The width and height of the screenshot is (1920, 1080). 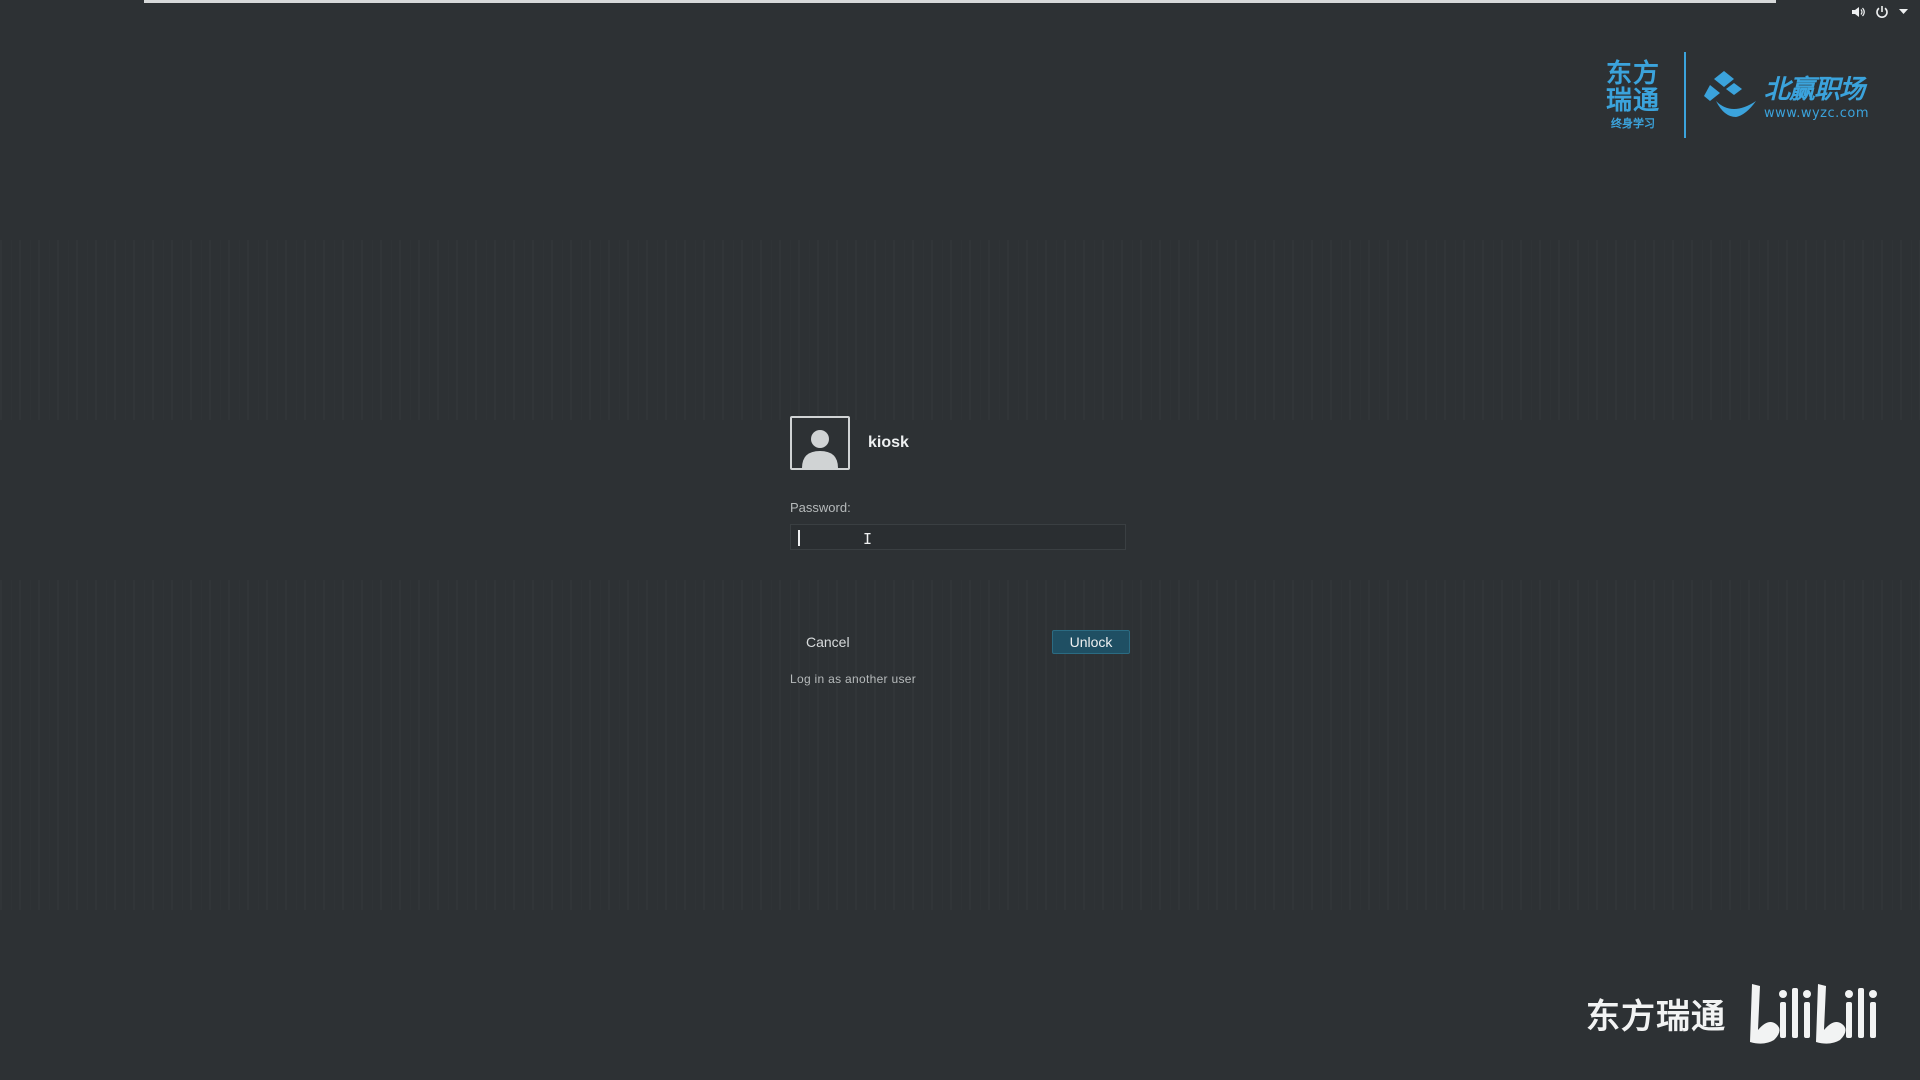 What do you see at coordinates (820, 507) in the screenshot?
I see `password-label: Password:` at bounding box center [820, 507].